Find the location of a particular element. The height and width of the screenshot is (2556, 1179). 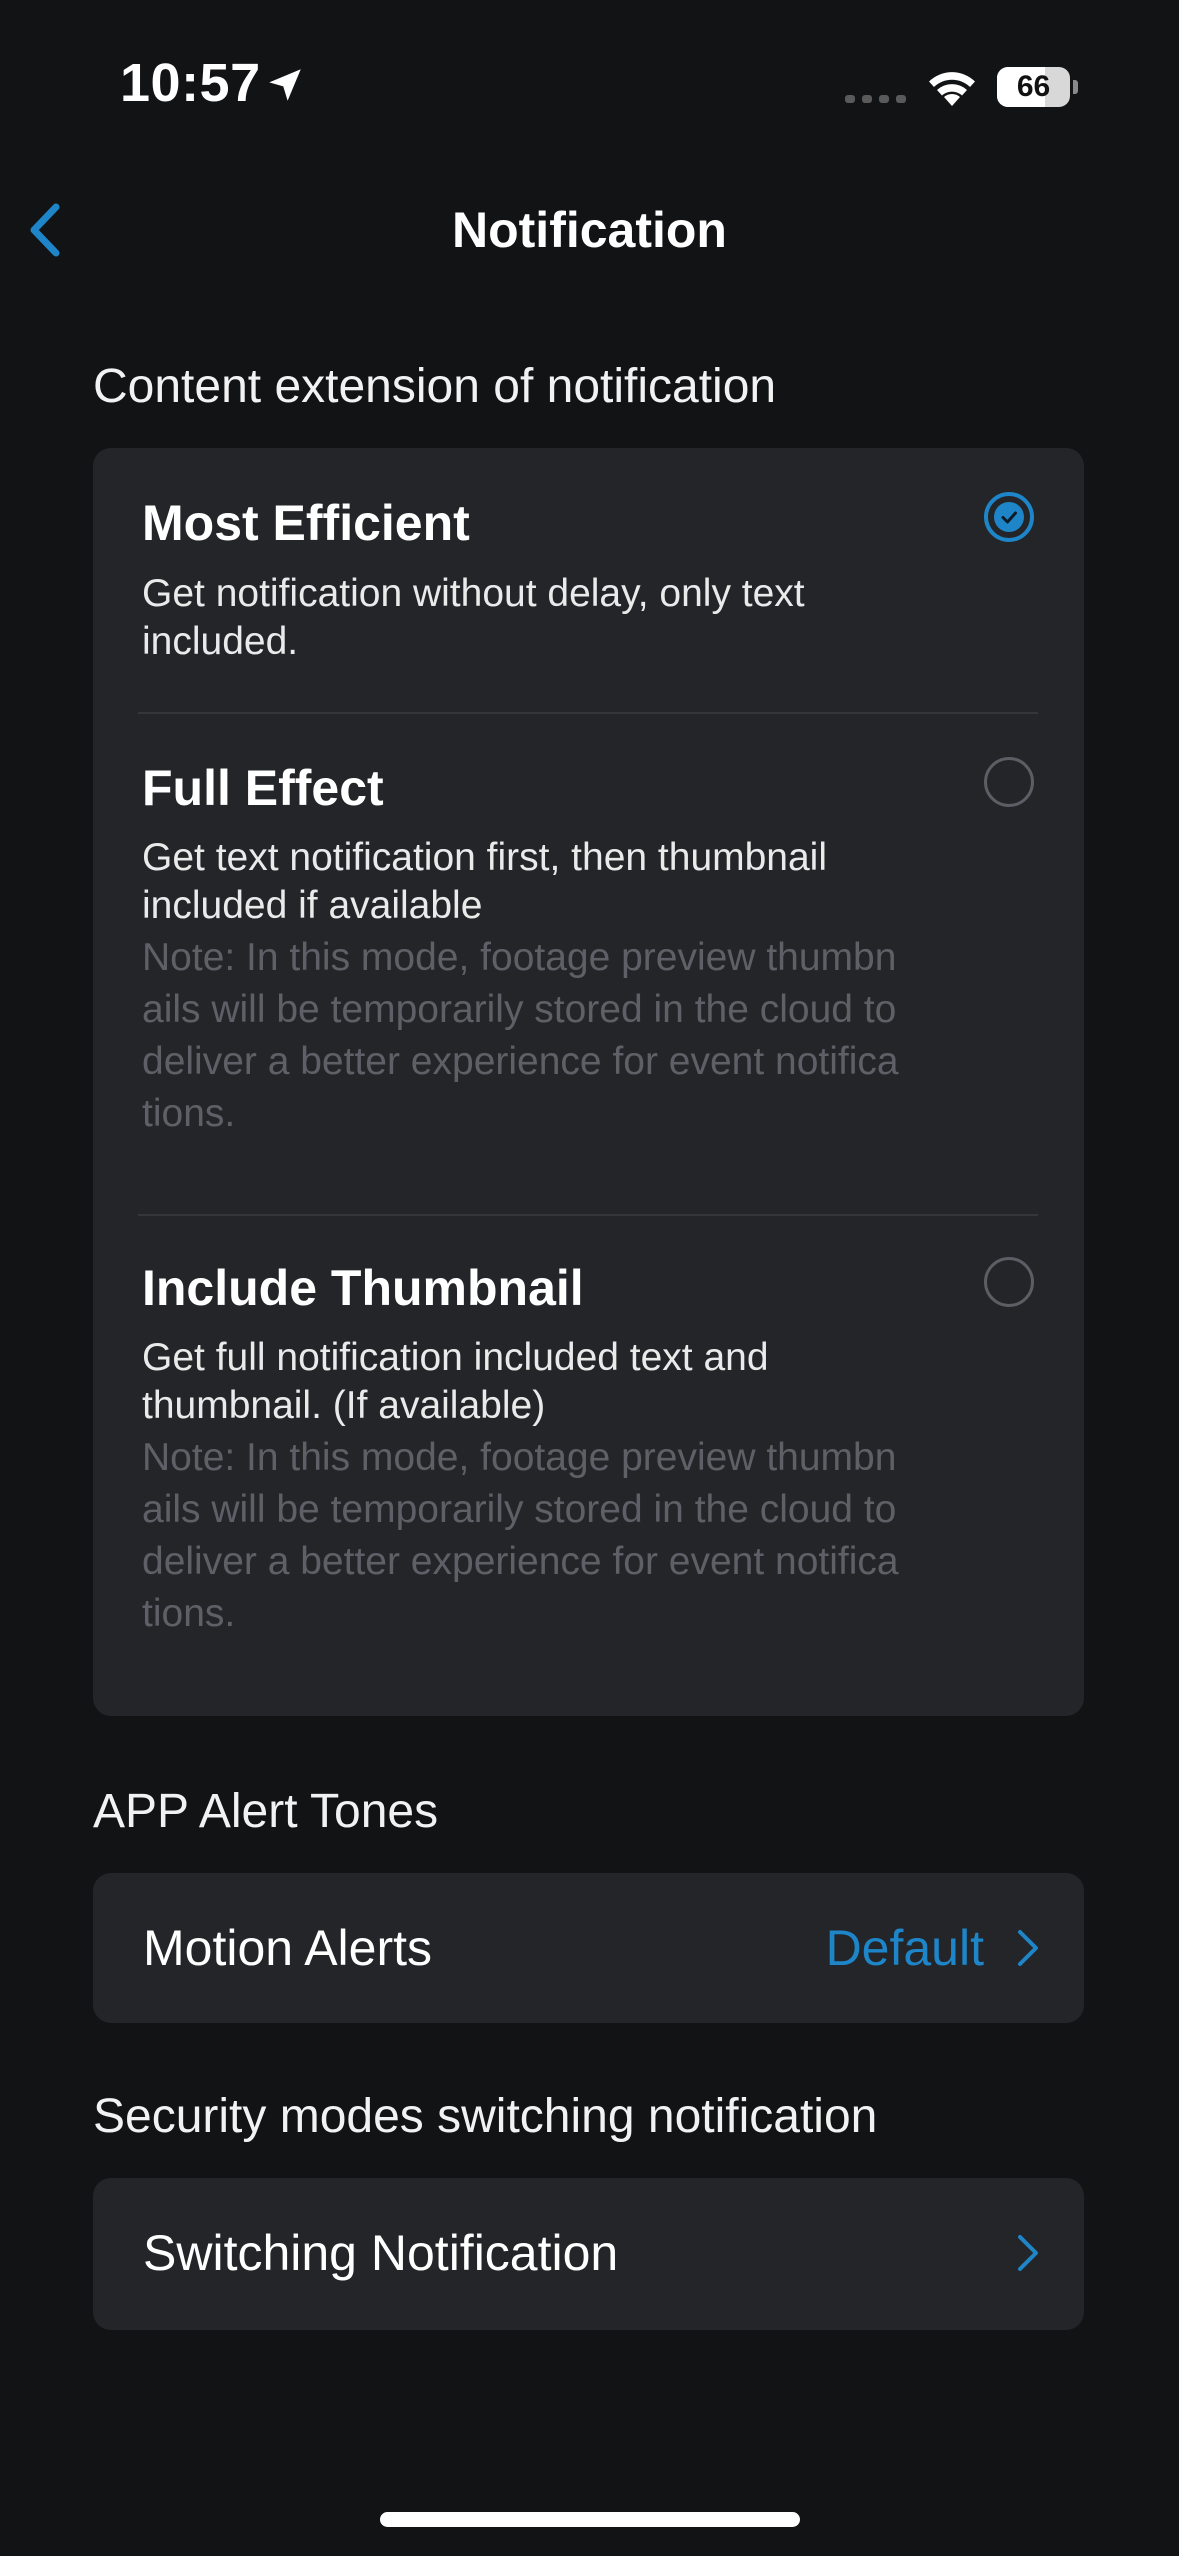

radio-button-selected is located at coordinates (1009, 517).